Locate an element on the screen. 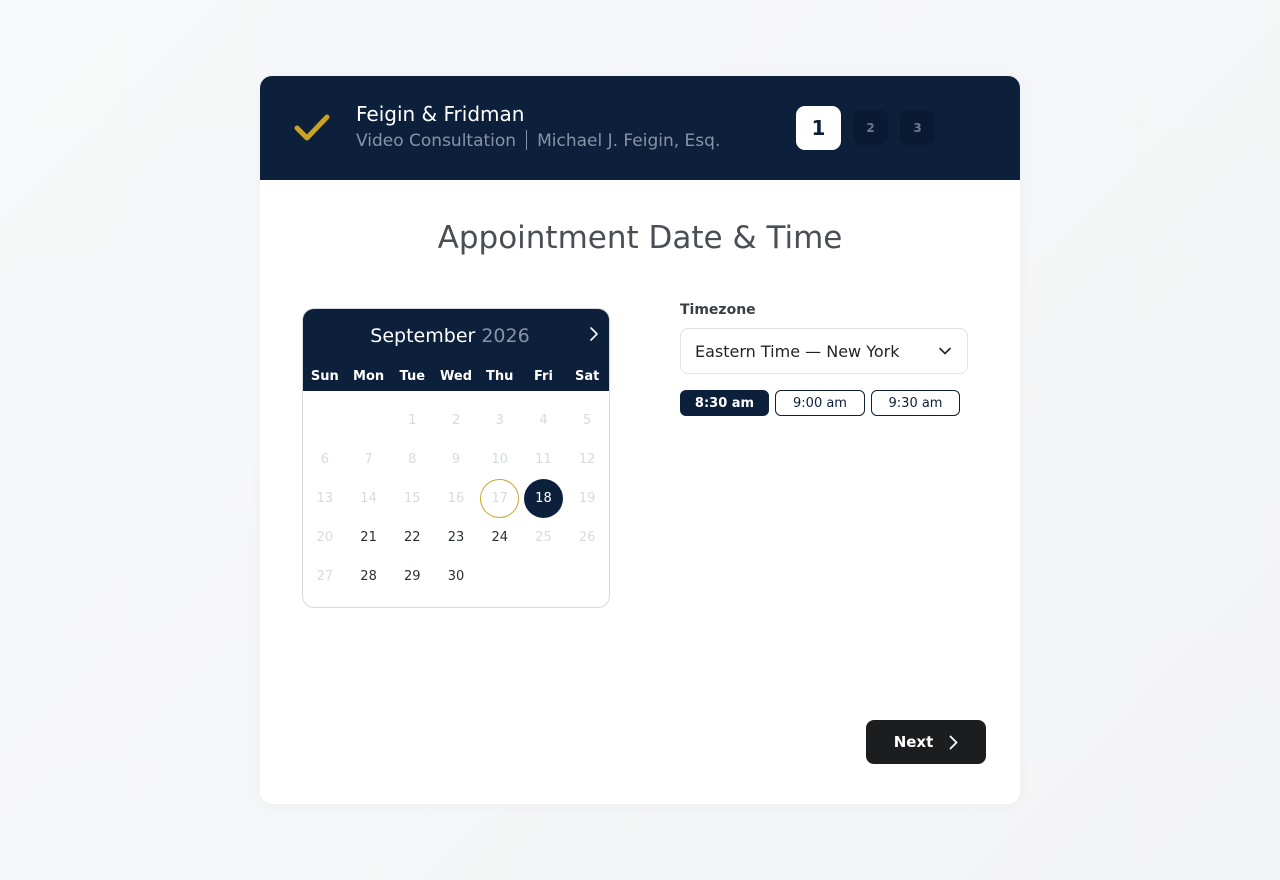  calendar-day-label: 25 is located at coordinates (543, 537).